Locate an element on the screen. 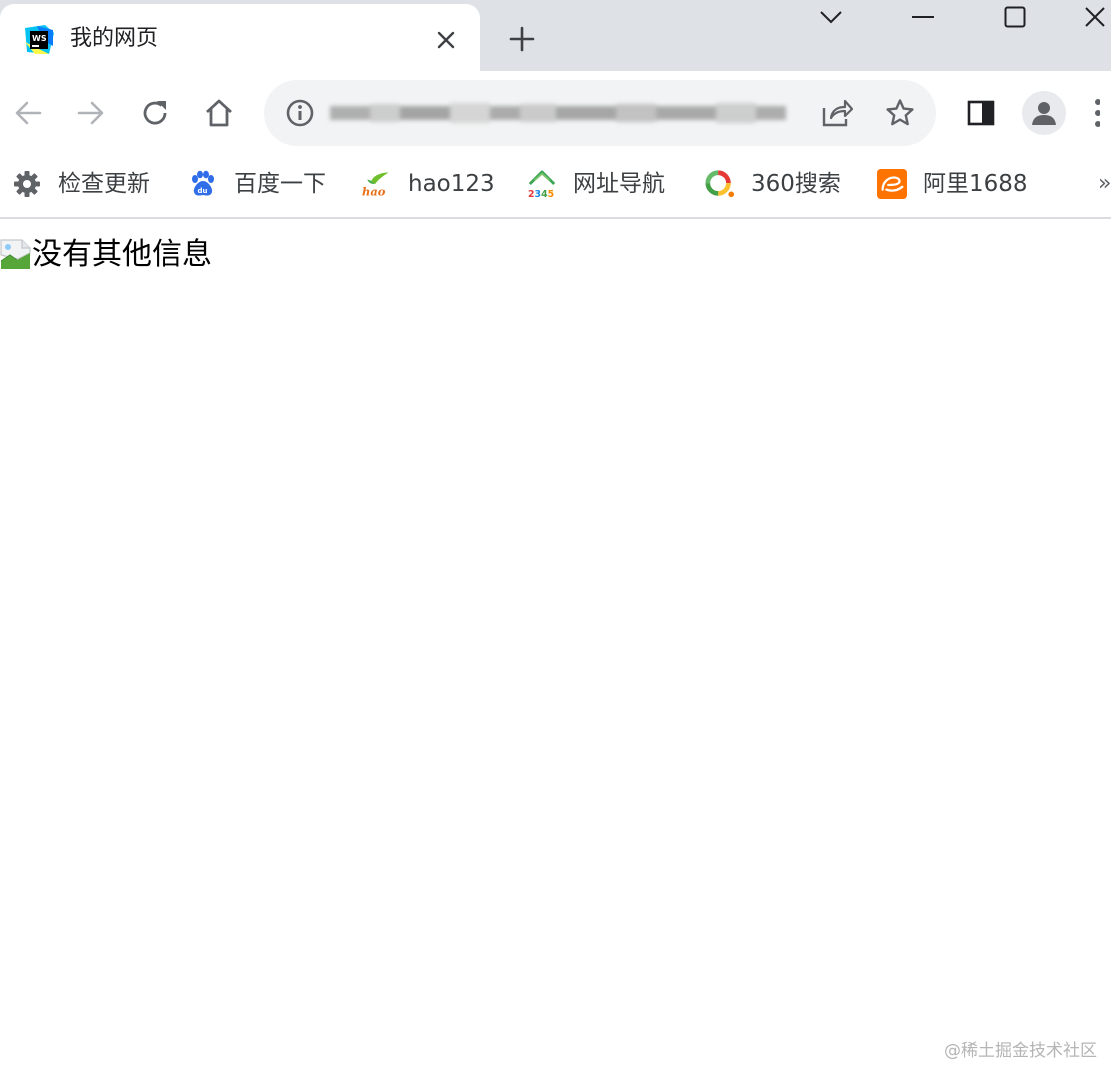  bookmark-label: 百度一下 is located at coordinates (280, 184).